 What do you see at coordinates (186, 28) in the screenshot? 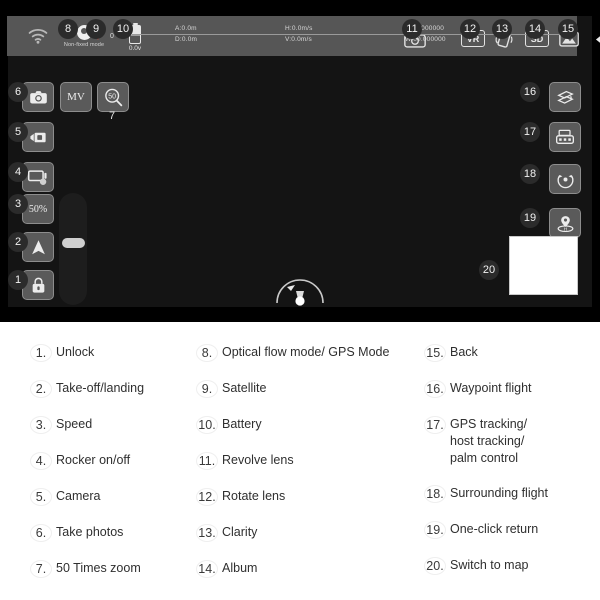
I see `telemetry-altitude: A:0.0m` at bounding box center [186, 28].